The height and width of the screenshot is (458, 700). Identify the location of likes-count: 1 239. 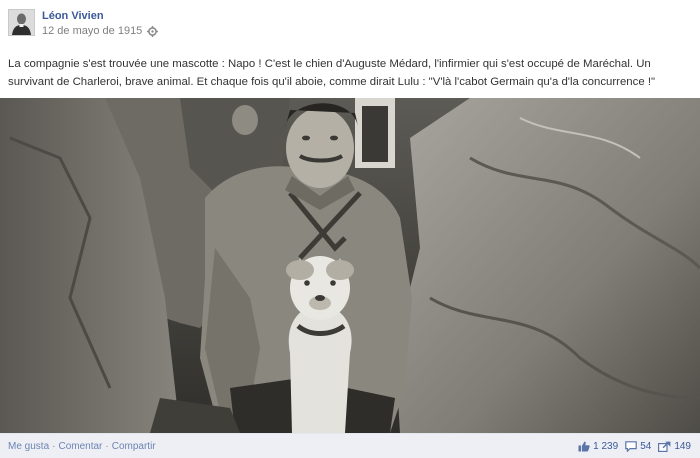
(598, 446).